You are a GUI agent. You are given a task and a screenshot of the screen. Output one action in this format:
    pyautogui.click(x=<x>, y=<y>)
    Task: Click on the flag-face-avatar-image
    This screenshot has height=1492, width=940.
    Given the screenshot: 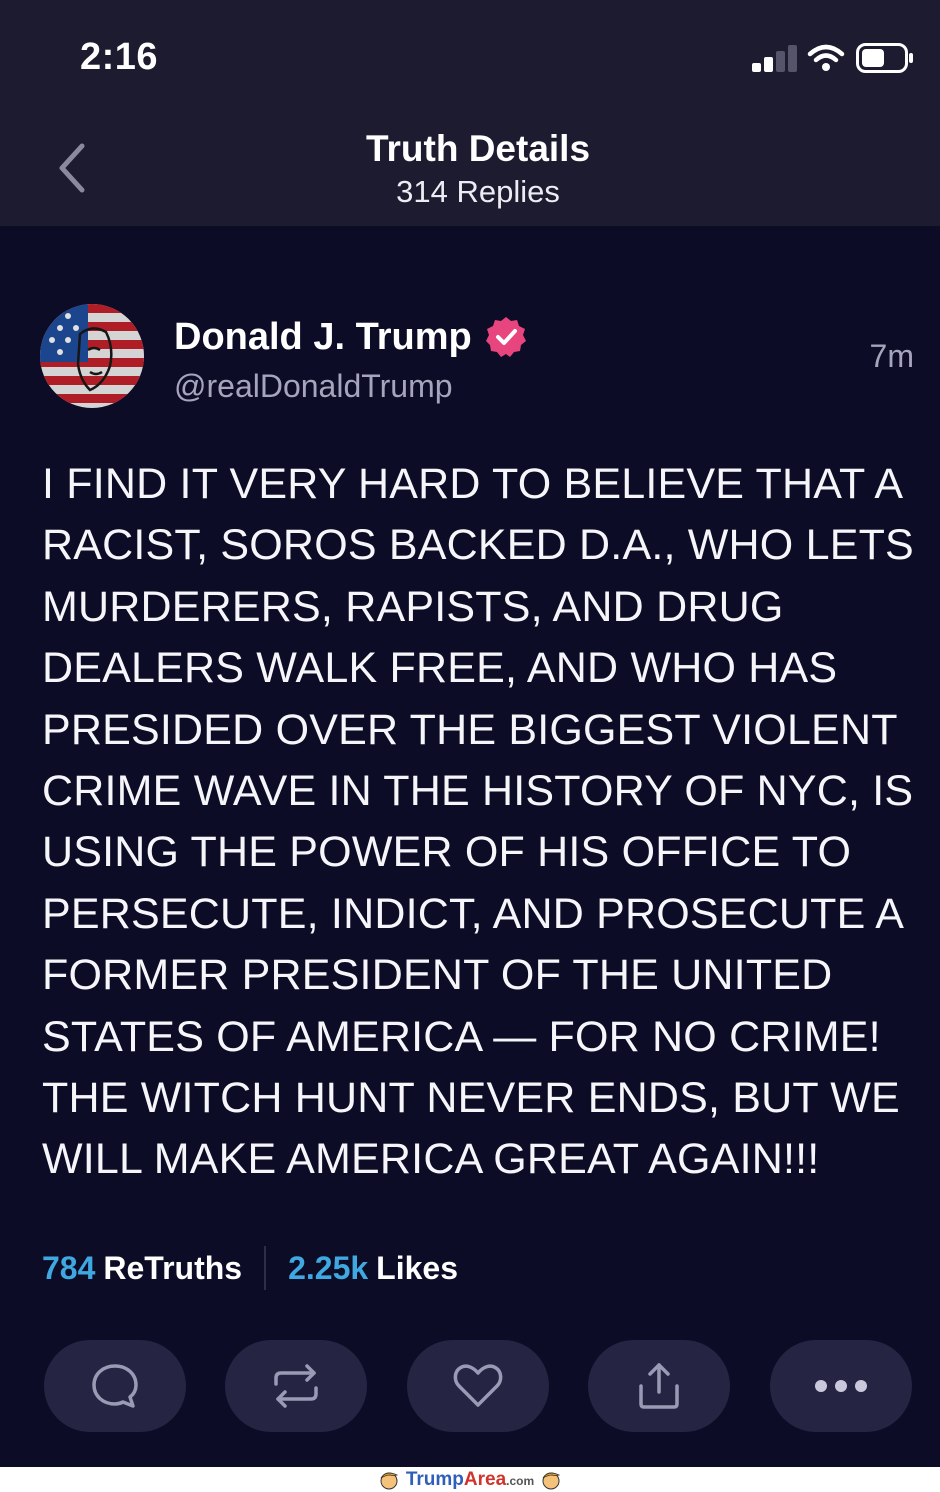 What is the action you would take?
    pyautogui.click(x=92, y=356)
    